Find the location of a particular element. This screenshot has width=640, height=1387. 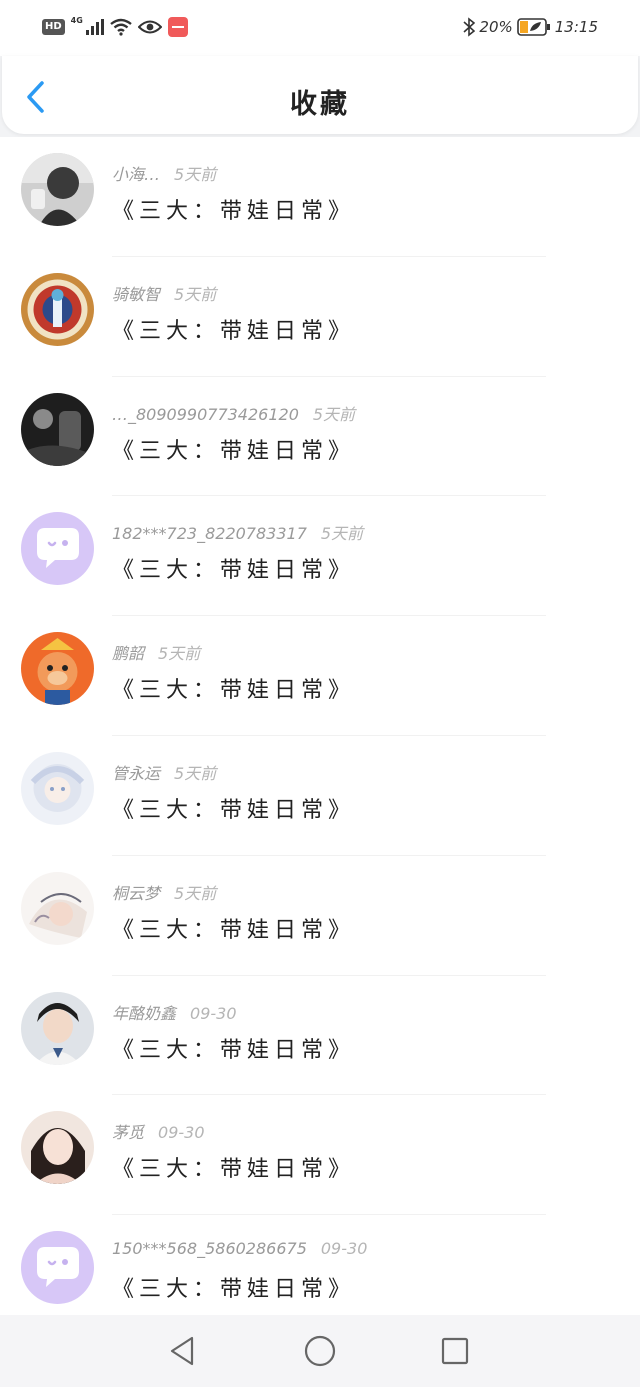

list-item: 鹏韶 5天前 《三大：带娃日常》 is located at coordinates (320, 676).